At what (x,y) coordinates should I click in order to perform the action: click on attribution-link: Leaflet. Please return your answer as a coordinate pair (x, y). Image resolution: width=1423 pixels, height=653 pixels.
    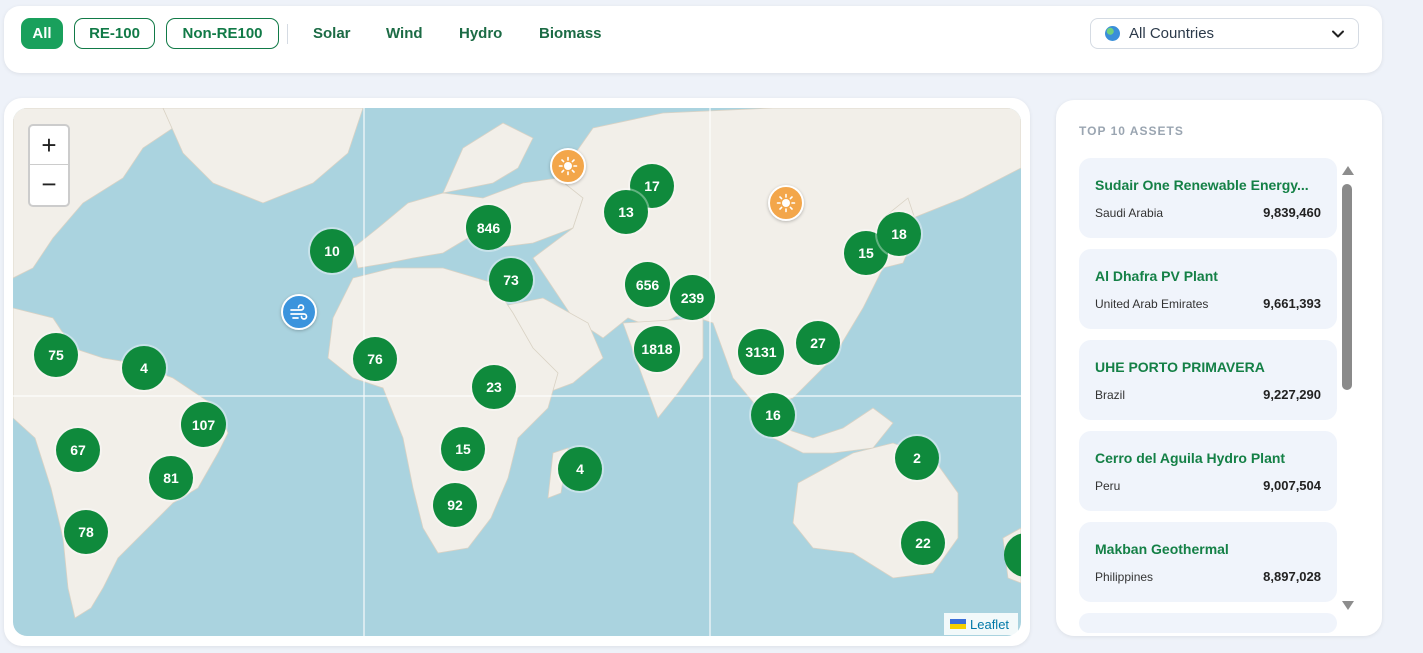
    Looking at the image, I should click on (989, 624).